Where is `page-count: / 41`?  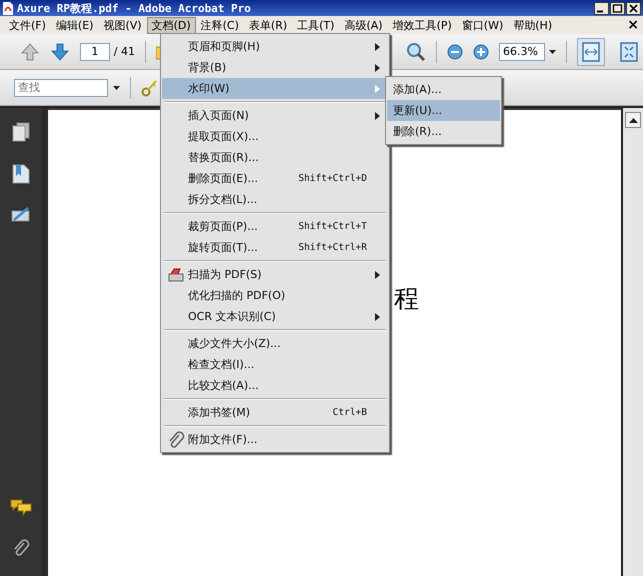 page-count: / 41 is located at coordinates (124, 51).